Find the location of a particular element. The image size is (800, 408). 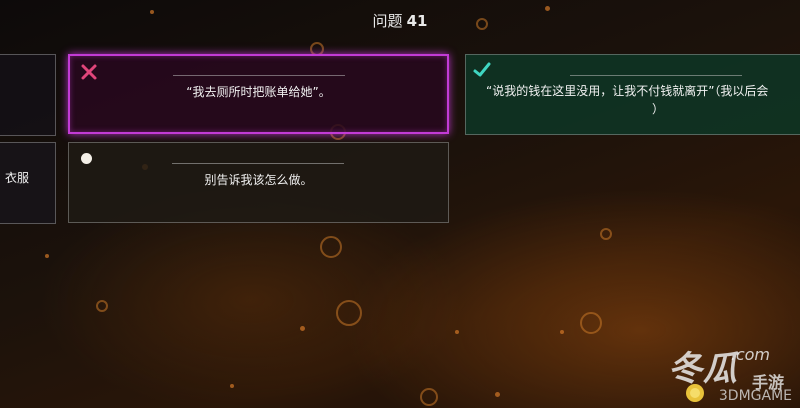

watermark-domain: .com is located at coordinates (750, 354).